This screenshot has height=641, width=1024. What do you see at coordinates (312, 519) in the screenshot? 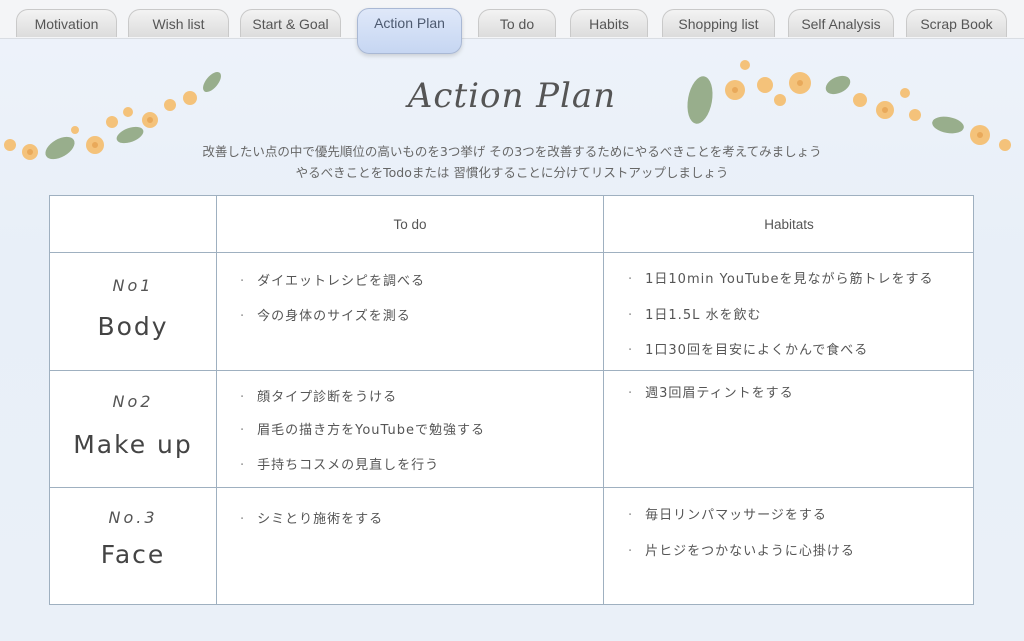
I see `todo-item: · シミとり施術をする` at bounding box center [312, 519].